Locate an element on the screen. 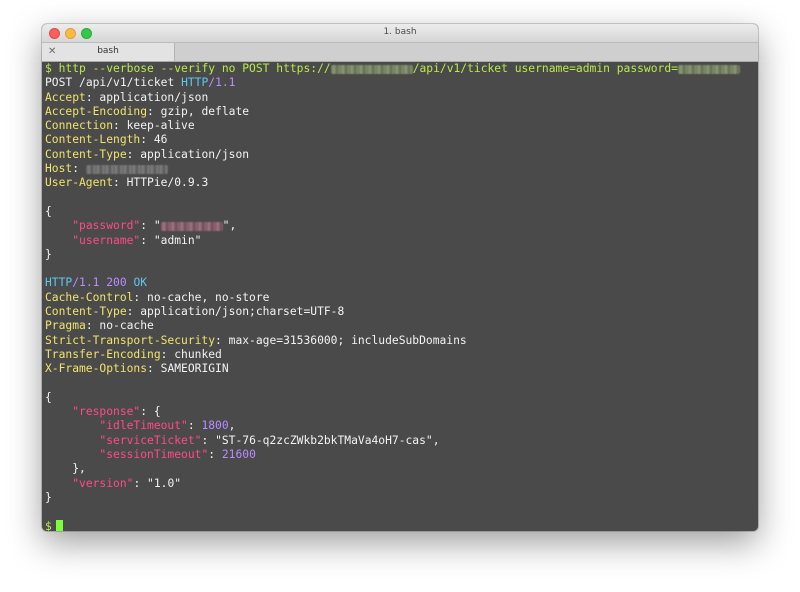 This screenshot has width=800, height=592. json-password-line: "password": " ", is located at coordinates (154, 226).